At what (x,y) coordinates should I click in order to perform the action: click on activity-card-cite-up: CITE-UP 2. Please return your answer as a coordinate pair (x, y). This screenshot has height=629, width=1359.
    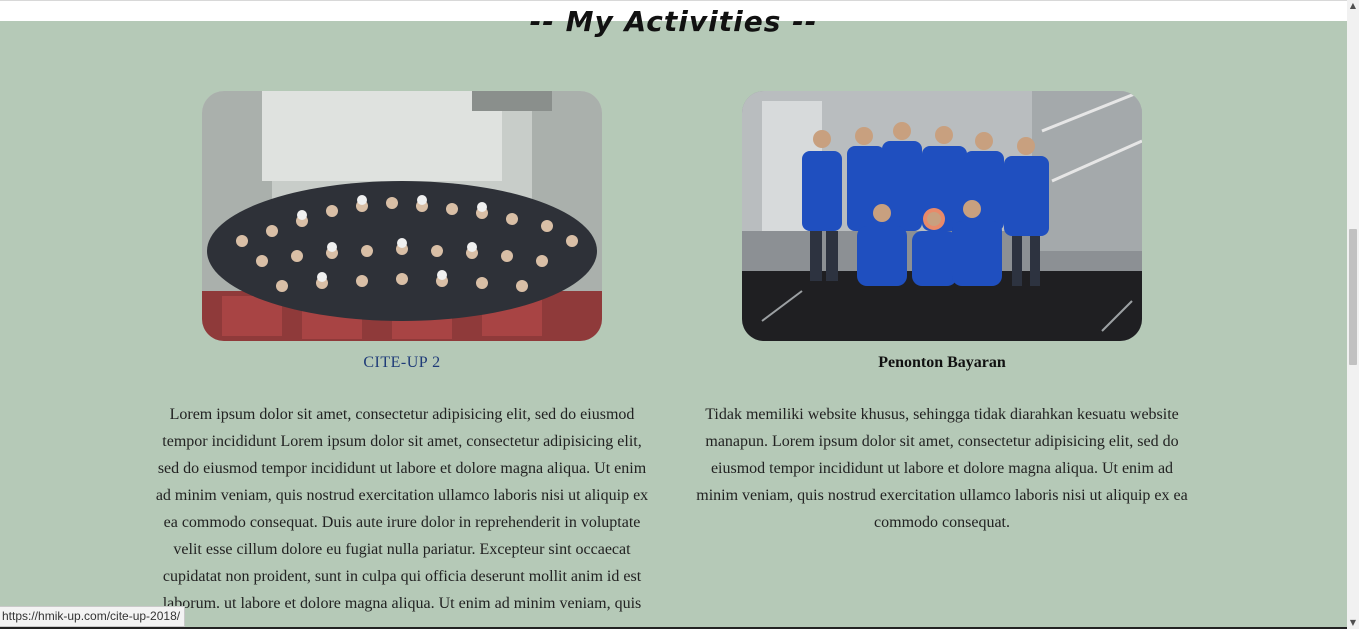
    Looking at the image, I should click on (402, 232).